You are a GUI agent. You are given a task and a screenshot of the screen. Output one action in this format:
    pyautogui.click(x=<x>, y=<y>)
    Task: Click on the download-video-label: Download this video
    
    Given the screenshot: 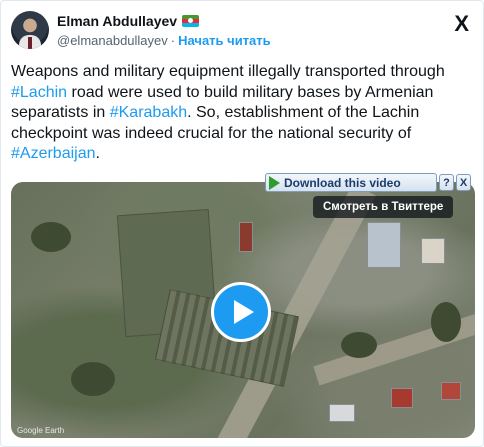 What is the action you would take?
    pyautogui.click(x=342, y=182)
    